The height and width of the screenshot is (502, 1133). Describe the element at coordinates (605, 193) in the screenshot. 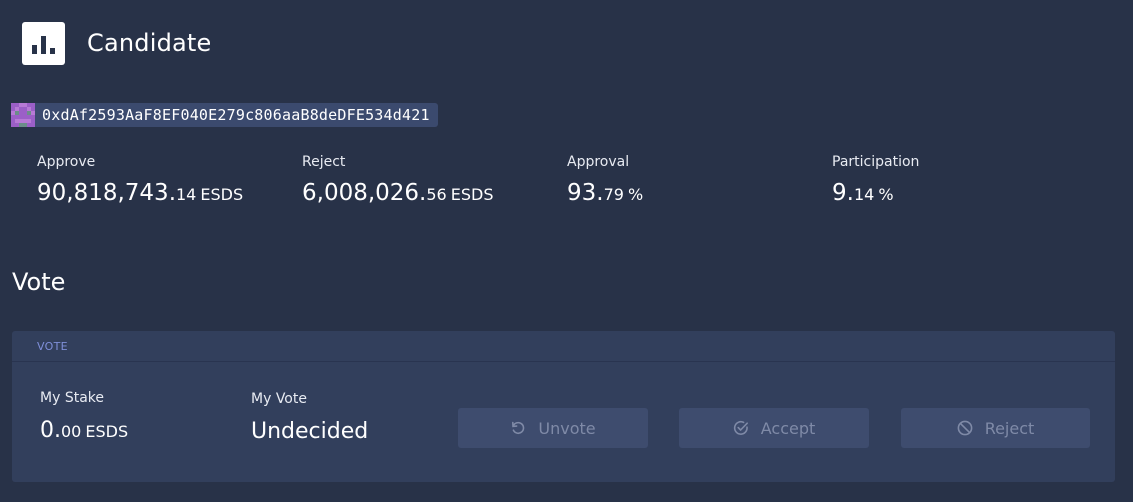

I see `stat-value: 93.79%` at that location.